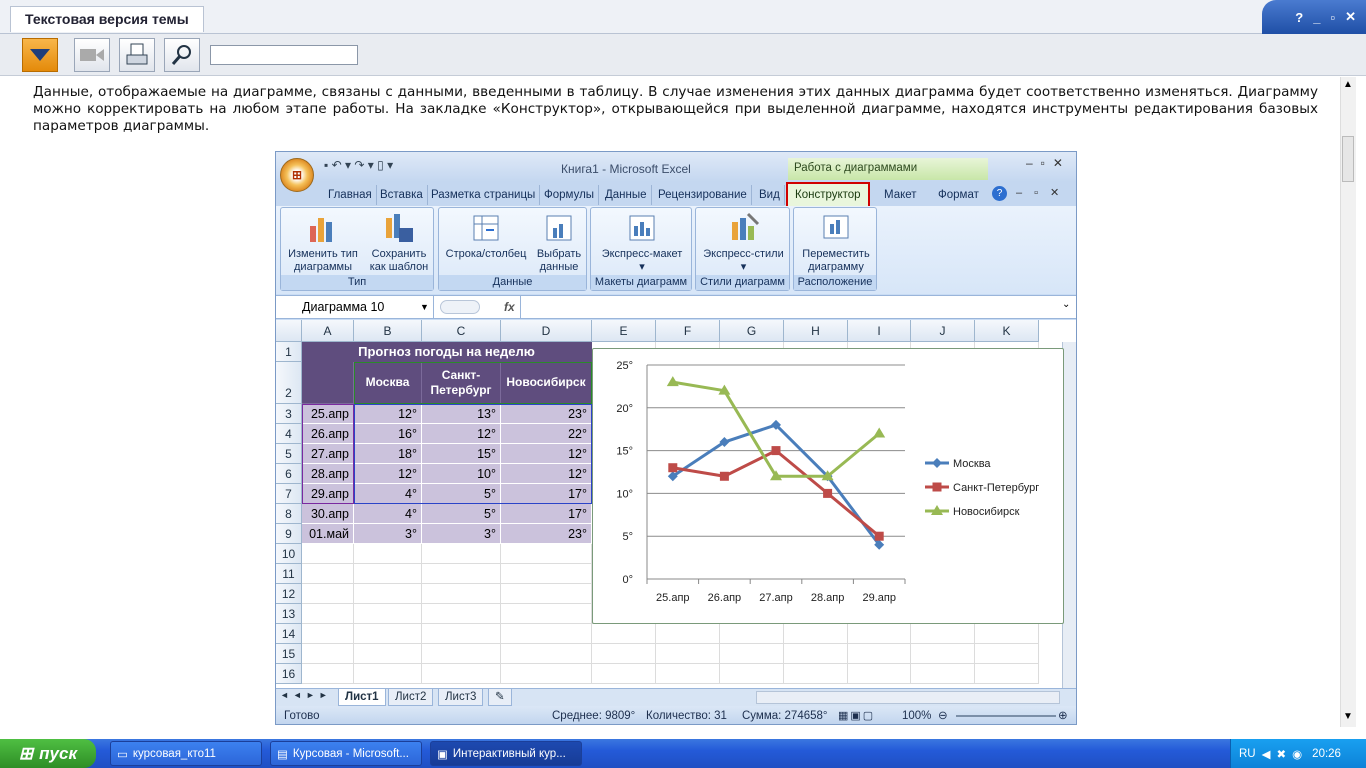 The width and height of the screenshot is (1366, 768). What do you see at coordinates (1266, 754) in the screenshot?
I see `tray-back-icon: ◀` at bounding box center [1266, 754].